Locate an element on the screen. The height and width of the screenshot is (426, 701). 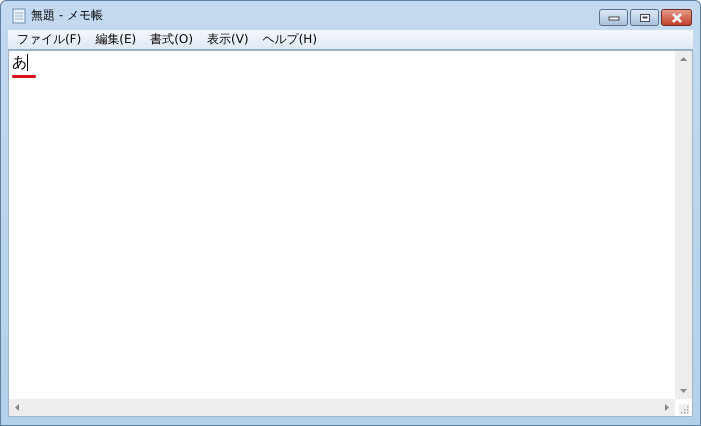
maximize-button is located at coordinates (644, 17).